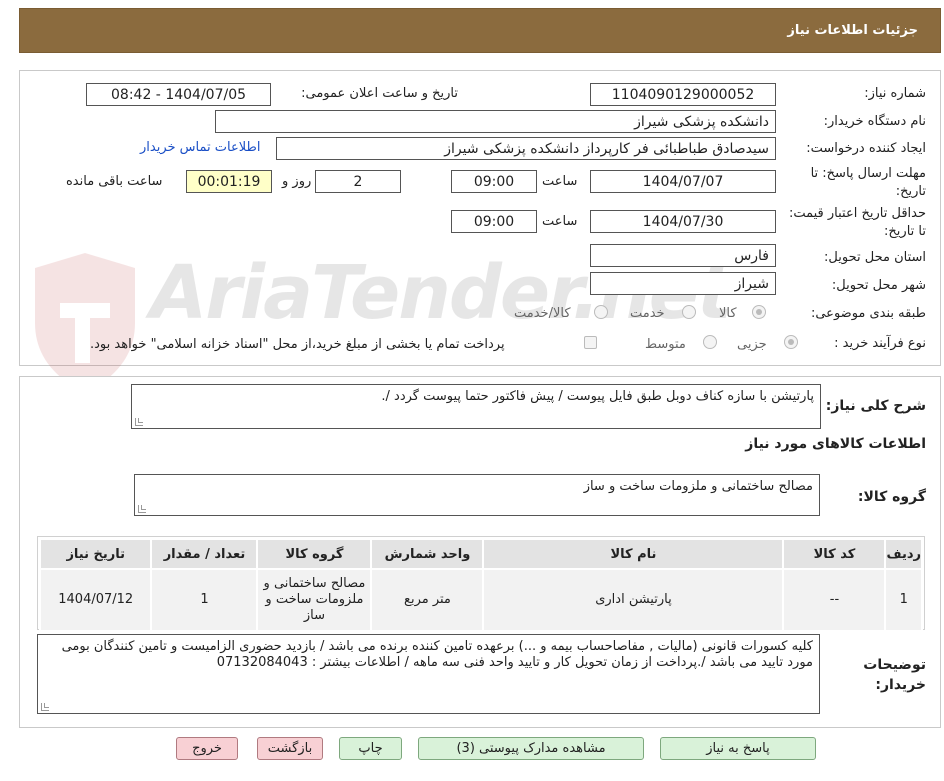  What do you see at coordinates (207, 748) in the screenshot?
I see `exit-button: خروج` at bounding box center [207, 748].